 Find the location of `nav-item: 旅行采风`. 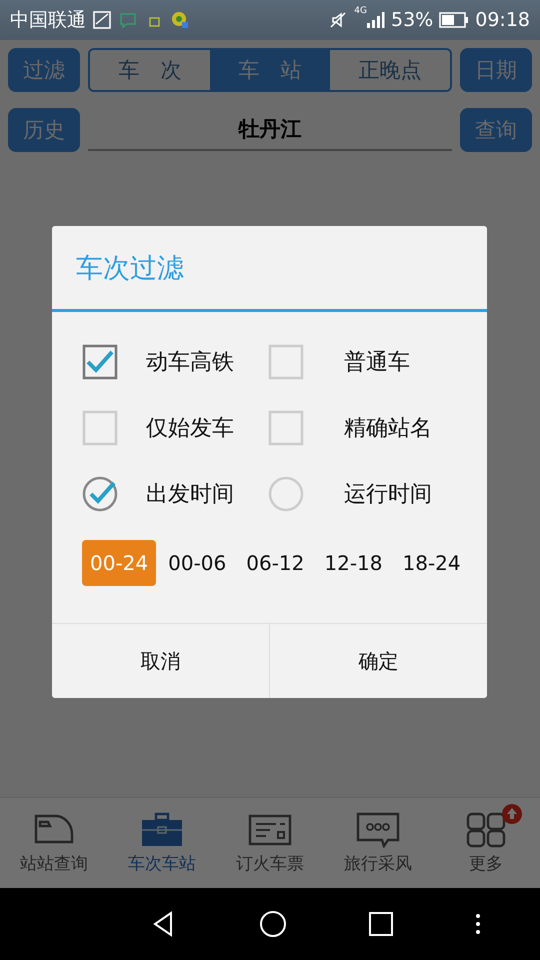

nav-item: 旅行采风 is located at coordinates (378, 843).